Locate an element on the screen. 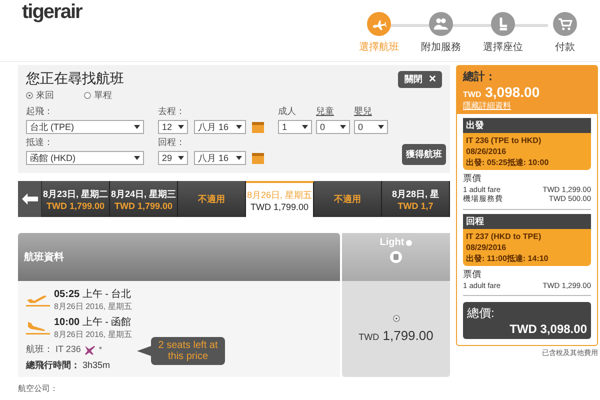 Image resolution: width=600 pixels, height=400 pixels. total-label: 總計： is located at coordinates (480, 77).